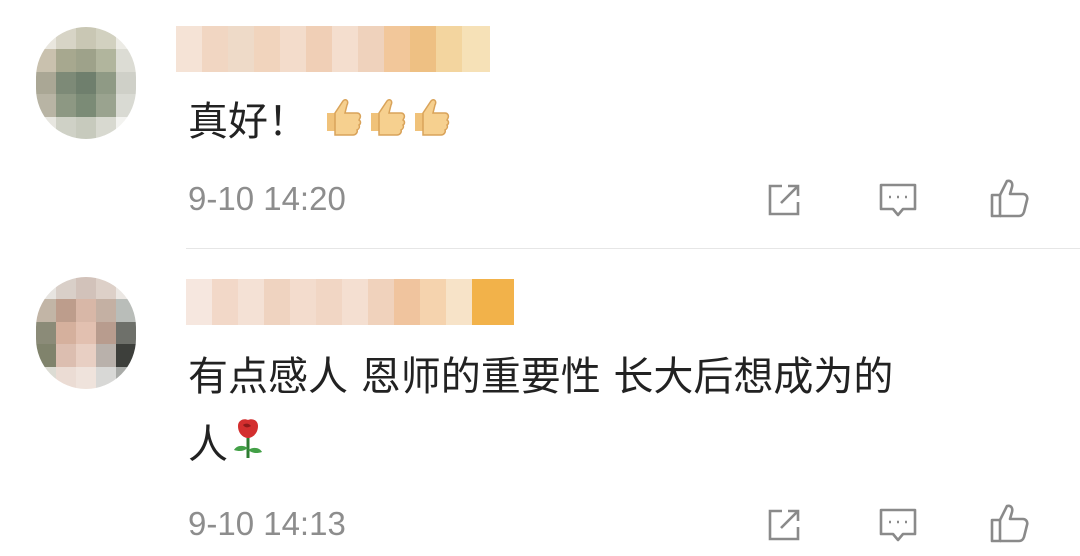 This screenshot has width=1080, height=556. What do you see at coordinates (248, 447) in the screenshot?
I see `rose-emoji` at bounding box center [248, 447].